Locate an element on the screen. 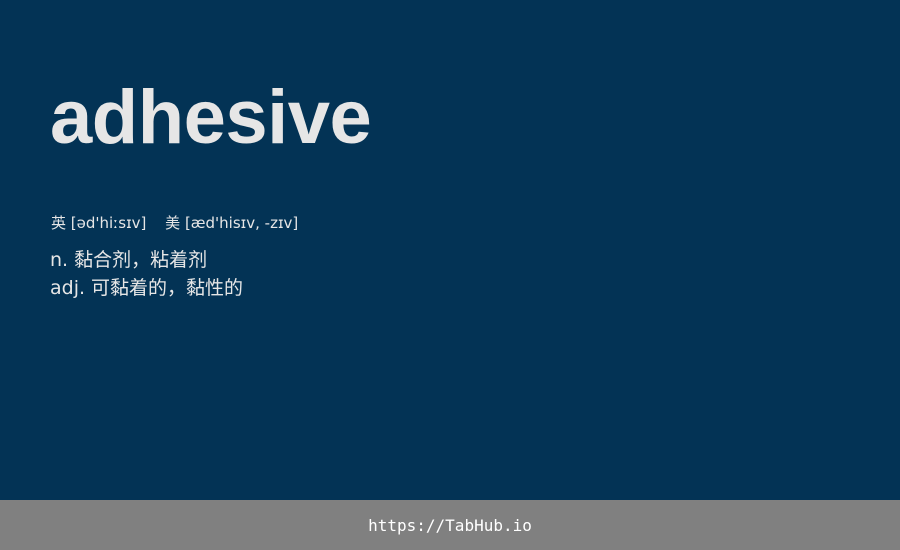  us-phonetic: [æd'hisɪv, -zɪv] is located at coordinates (241, 223).